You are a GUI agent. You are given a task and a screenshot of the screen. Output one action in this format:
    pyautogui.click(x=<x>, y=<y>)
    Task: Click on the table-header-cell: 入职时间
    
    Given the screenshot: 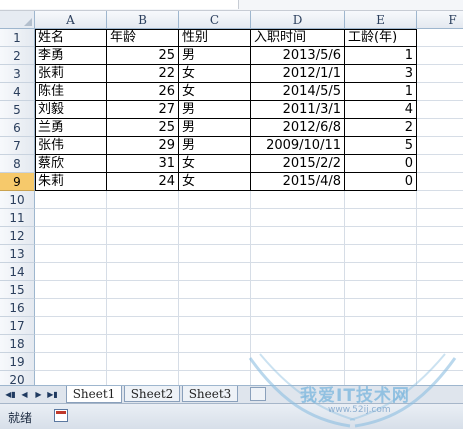 What is the action you would take?
    pyautogui.click(x=298, y=38)
    